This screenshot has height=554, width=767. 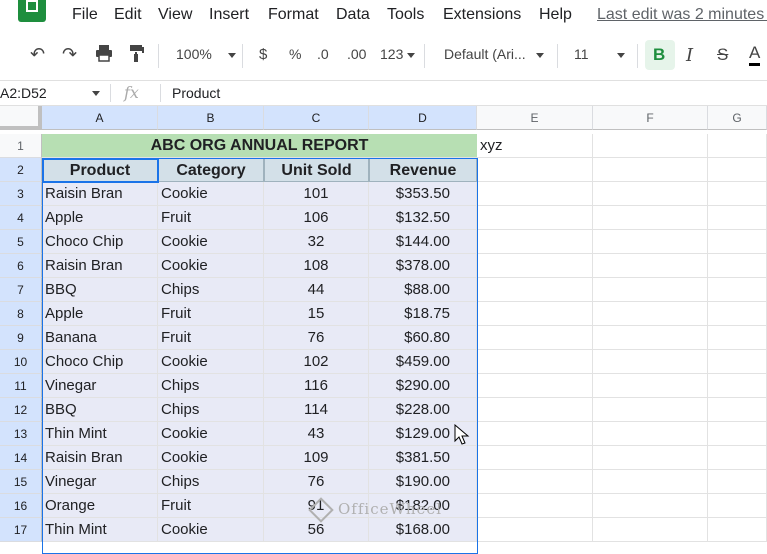 I want to click on cell-product: Banana, so click(x=100, y=338).